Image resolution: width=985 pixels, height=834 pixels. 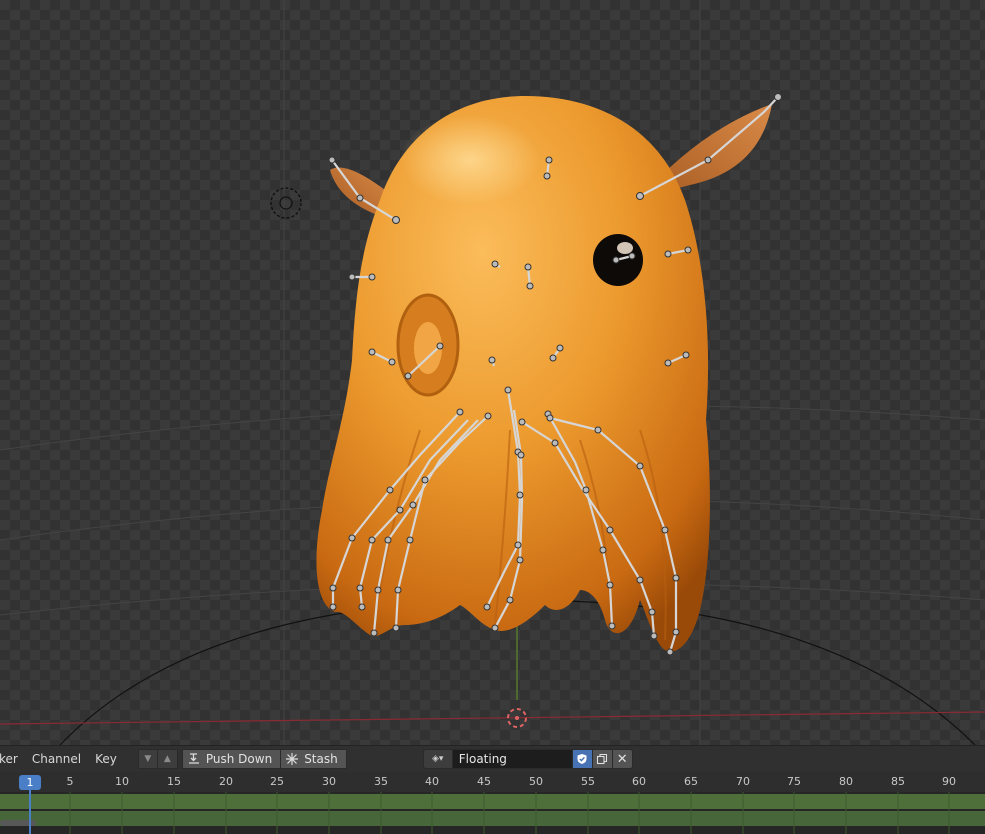 I want to click on push-down-icon, so click(x=193, y=758).